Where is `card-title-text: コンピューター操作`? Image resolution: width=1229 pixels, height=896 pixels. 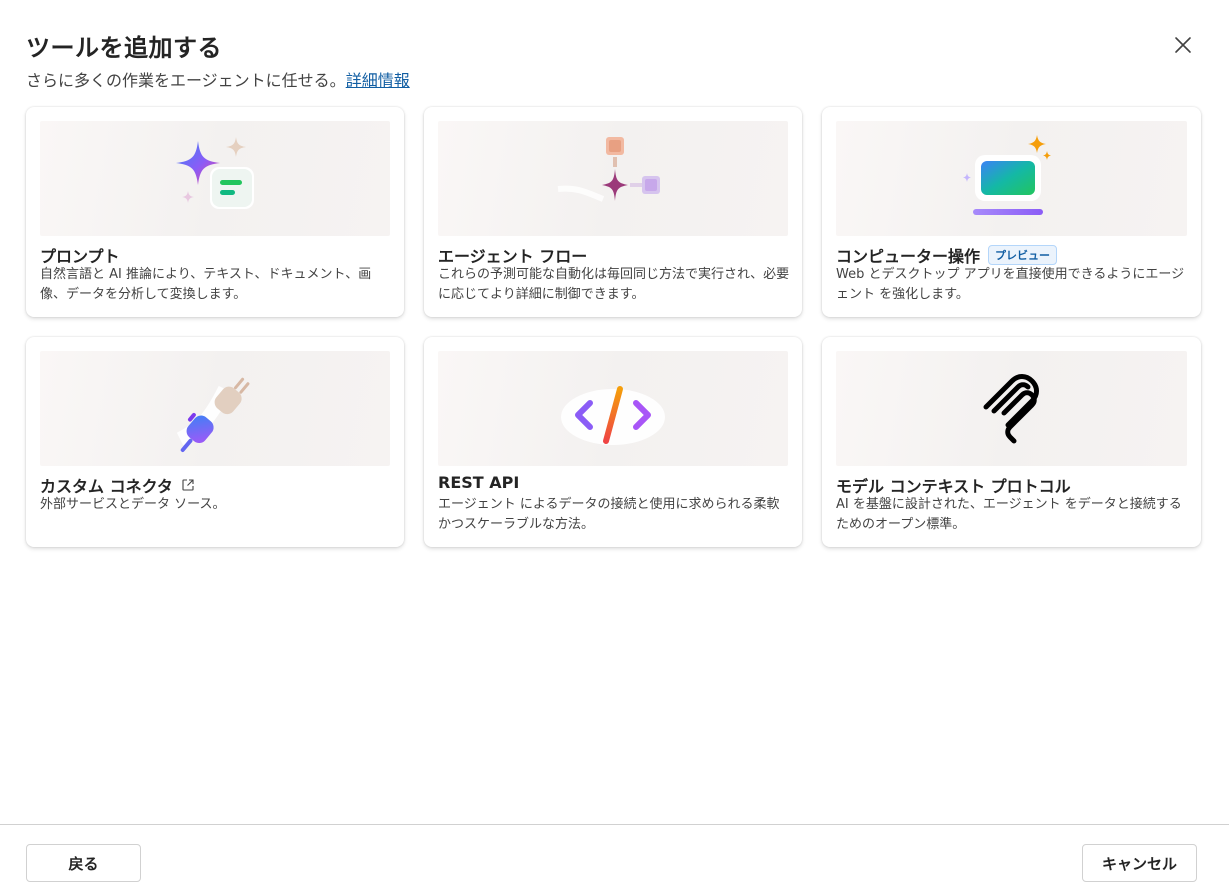
card-title-text: コンピューター操作 is located at coordinates (908, 256).